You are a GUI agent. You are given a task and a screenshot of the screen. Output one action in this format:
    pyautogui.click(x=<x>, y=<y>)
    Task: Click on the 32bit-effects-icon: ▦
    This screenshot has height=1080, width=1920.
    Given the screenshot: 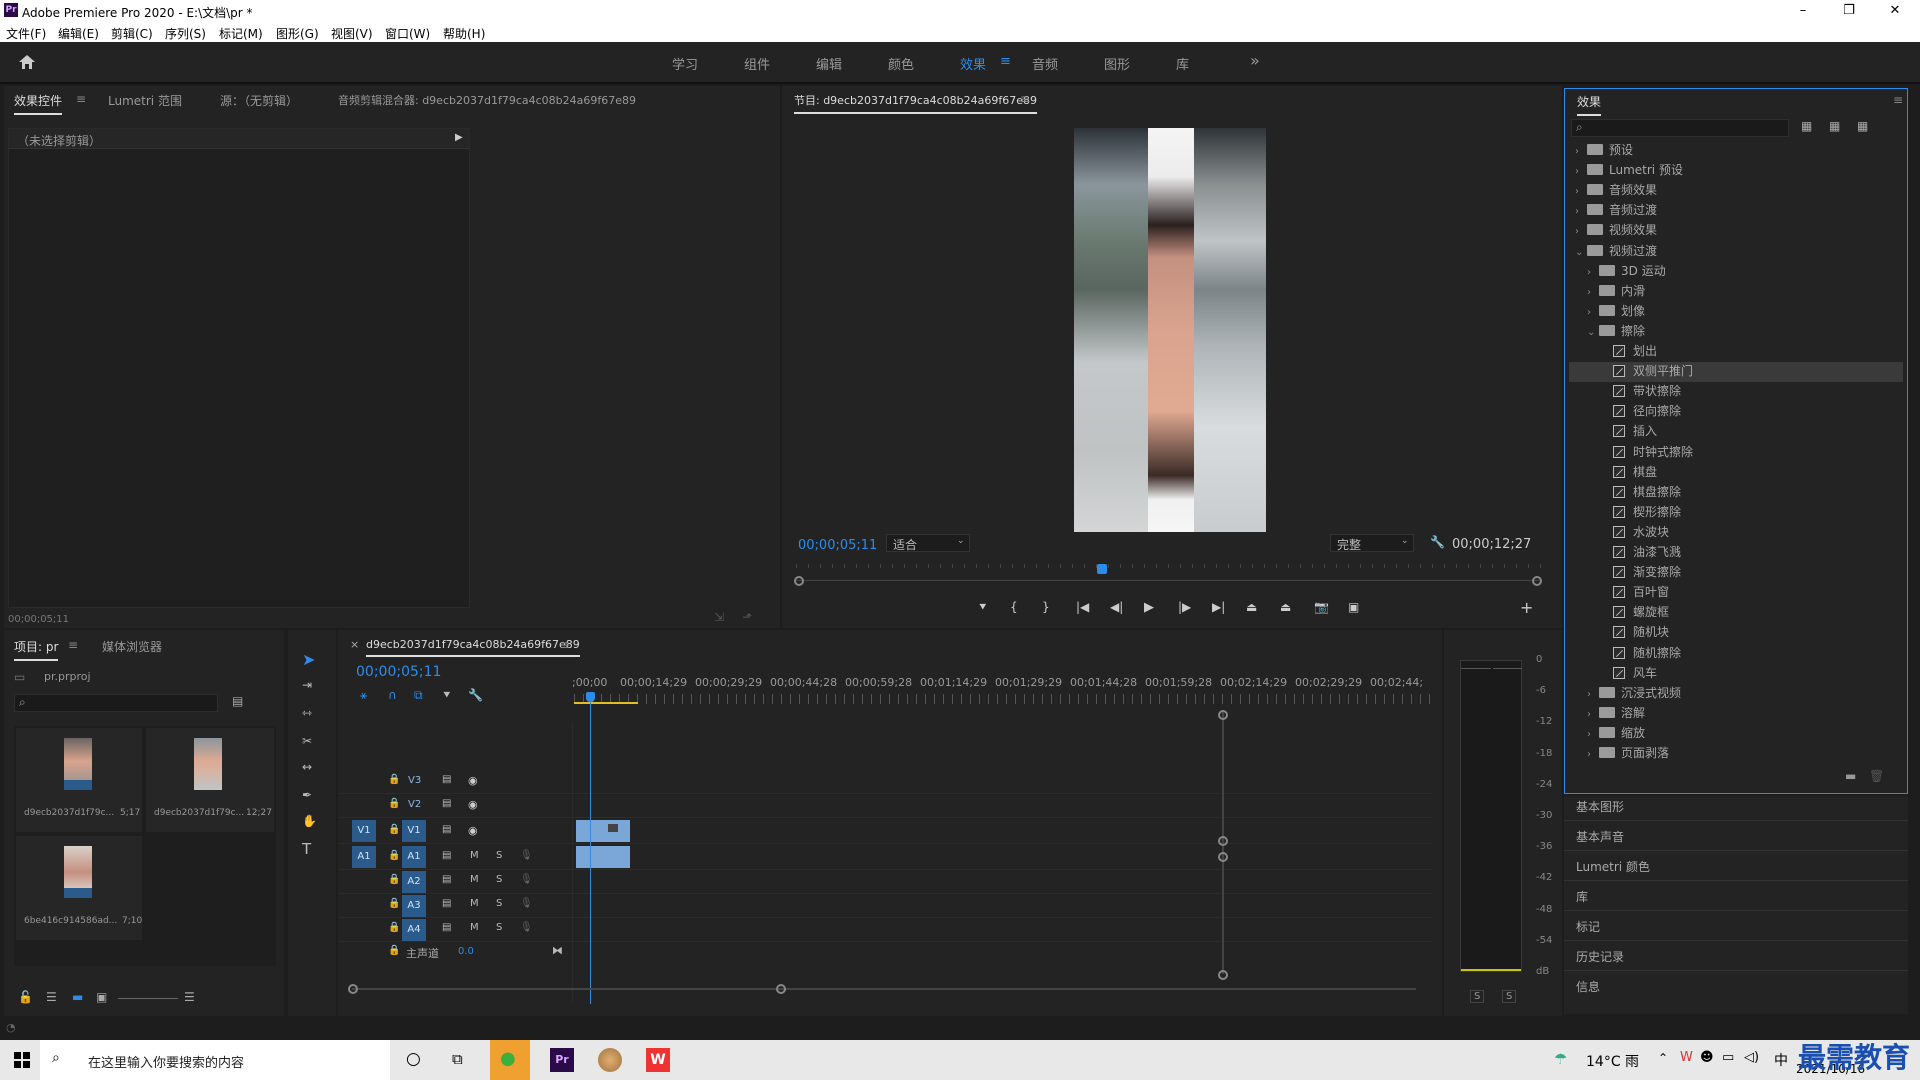 What is the action you would take?
    pyautogui.click(x=1834, y=126)
    